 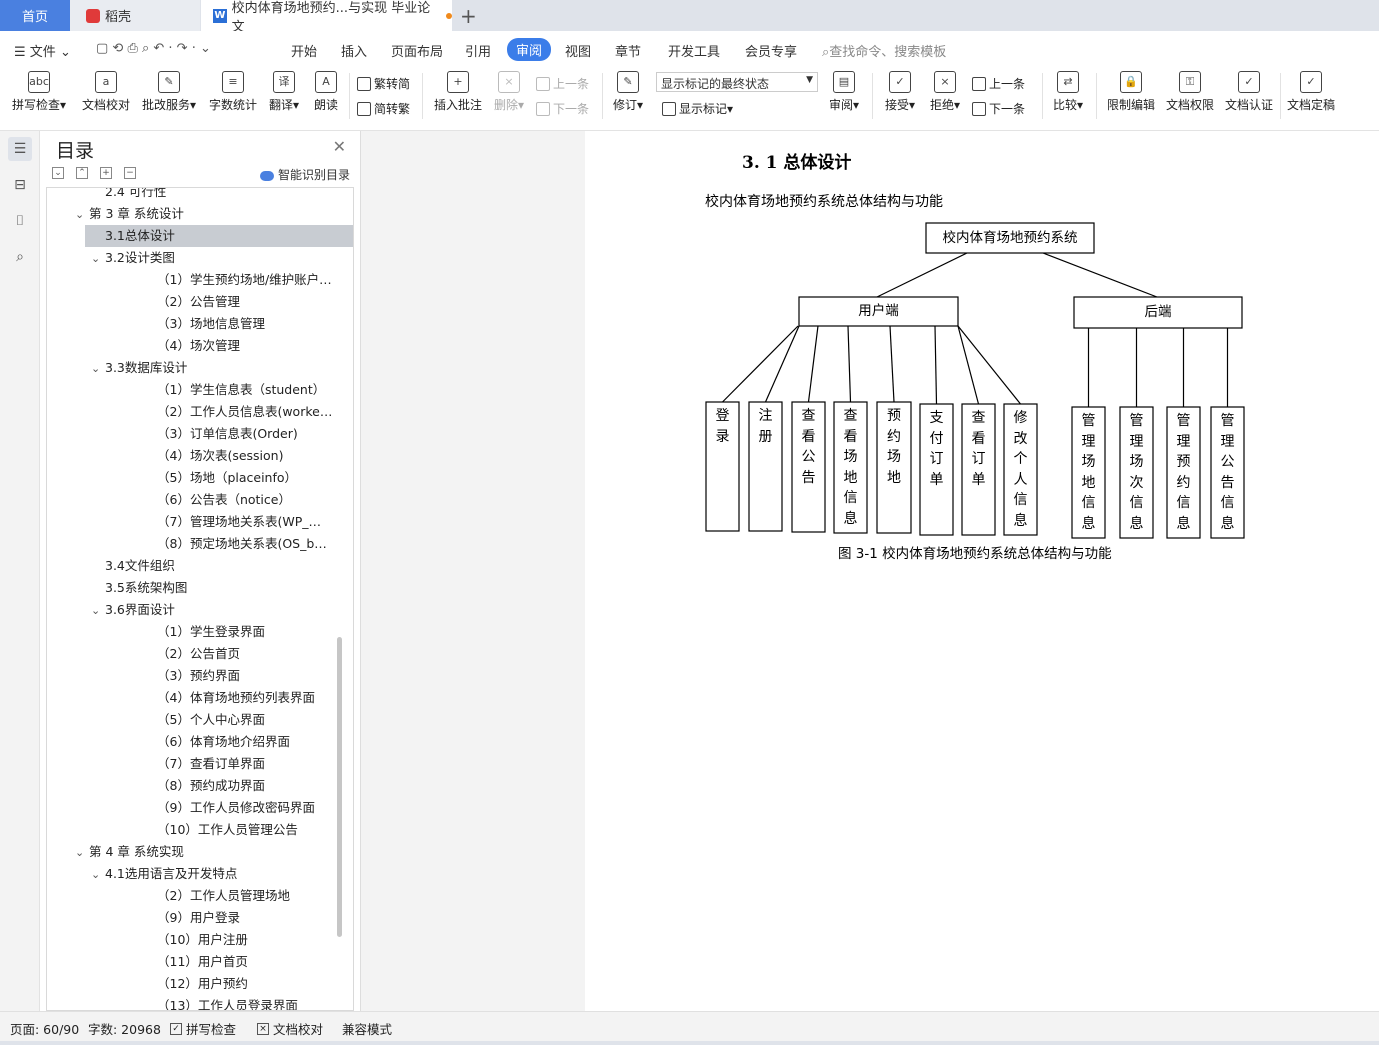 I want to click on toc-item: （1）学生预约场地/维护账户/查看公告, so click(x=200, y=280).